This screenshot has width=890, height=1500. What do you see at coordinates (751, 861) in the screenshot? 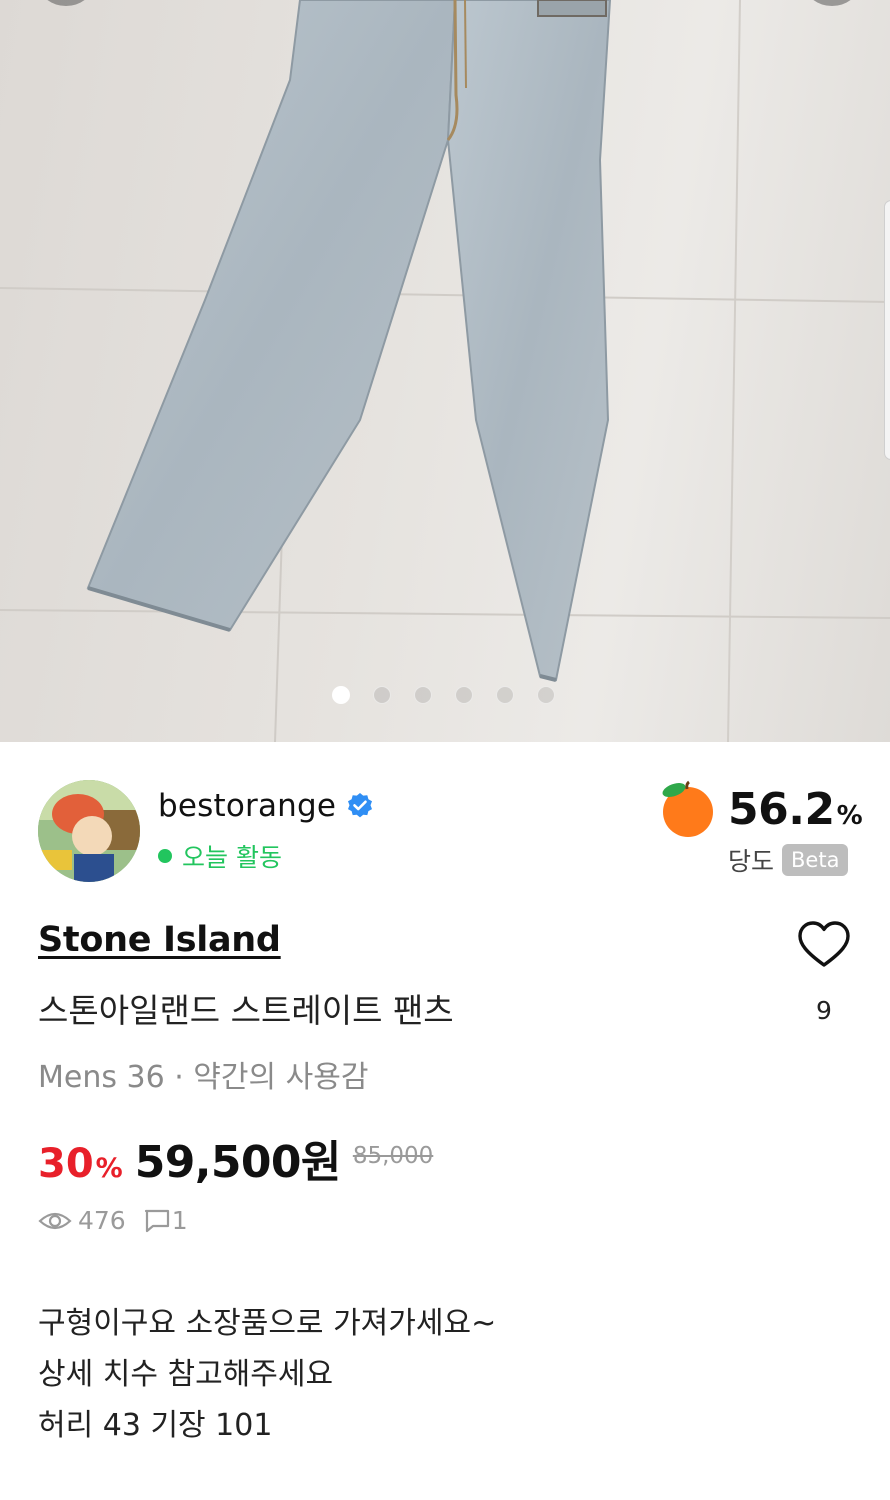
I see `sweetness-label: 당도` at bounding box center [751, 861].